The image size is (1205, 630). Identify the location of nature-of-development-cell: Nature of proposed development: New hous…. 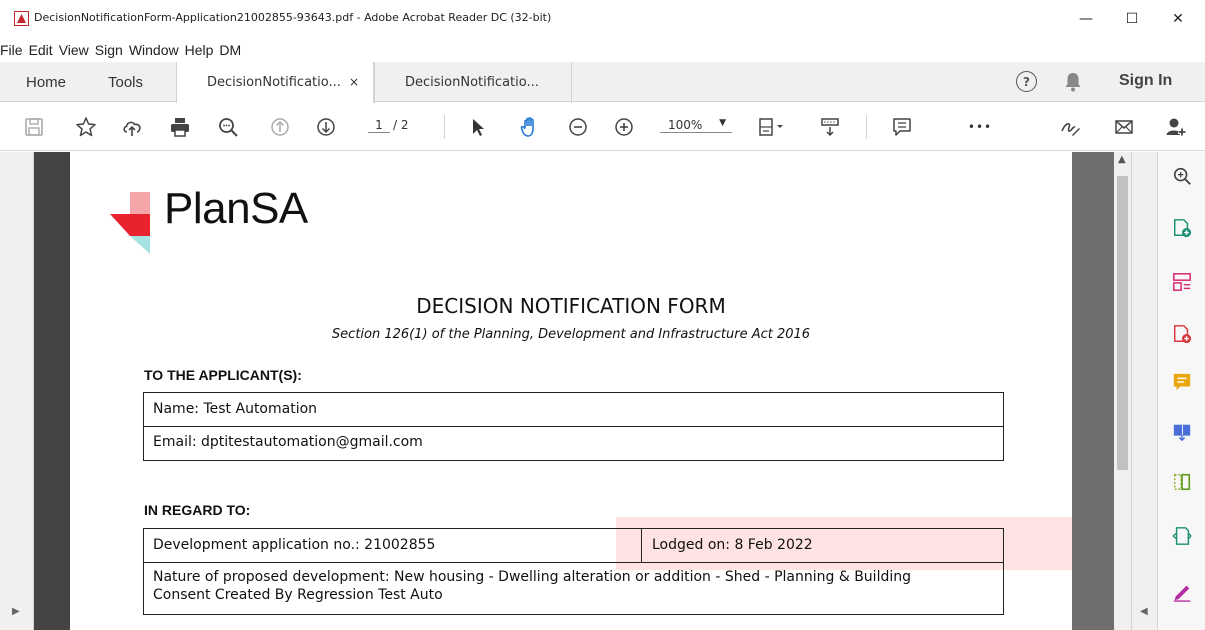
(573, 588).